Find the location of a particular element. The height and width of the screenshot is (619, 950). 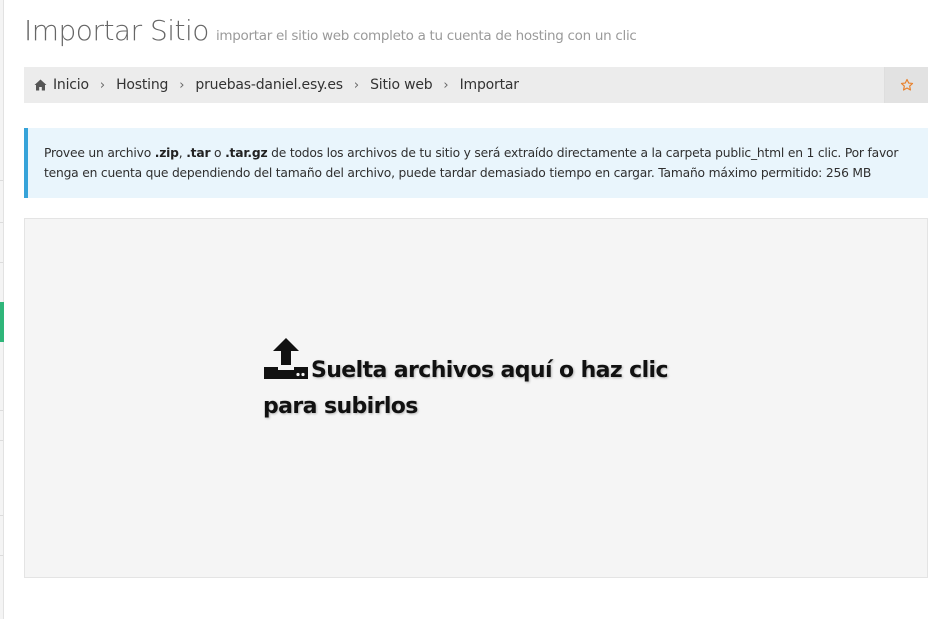

info-text: o is located at coordinates (218, 153).